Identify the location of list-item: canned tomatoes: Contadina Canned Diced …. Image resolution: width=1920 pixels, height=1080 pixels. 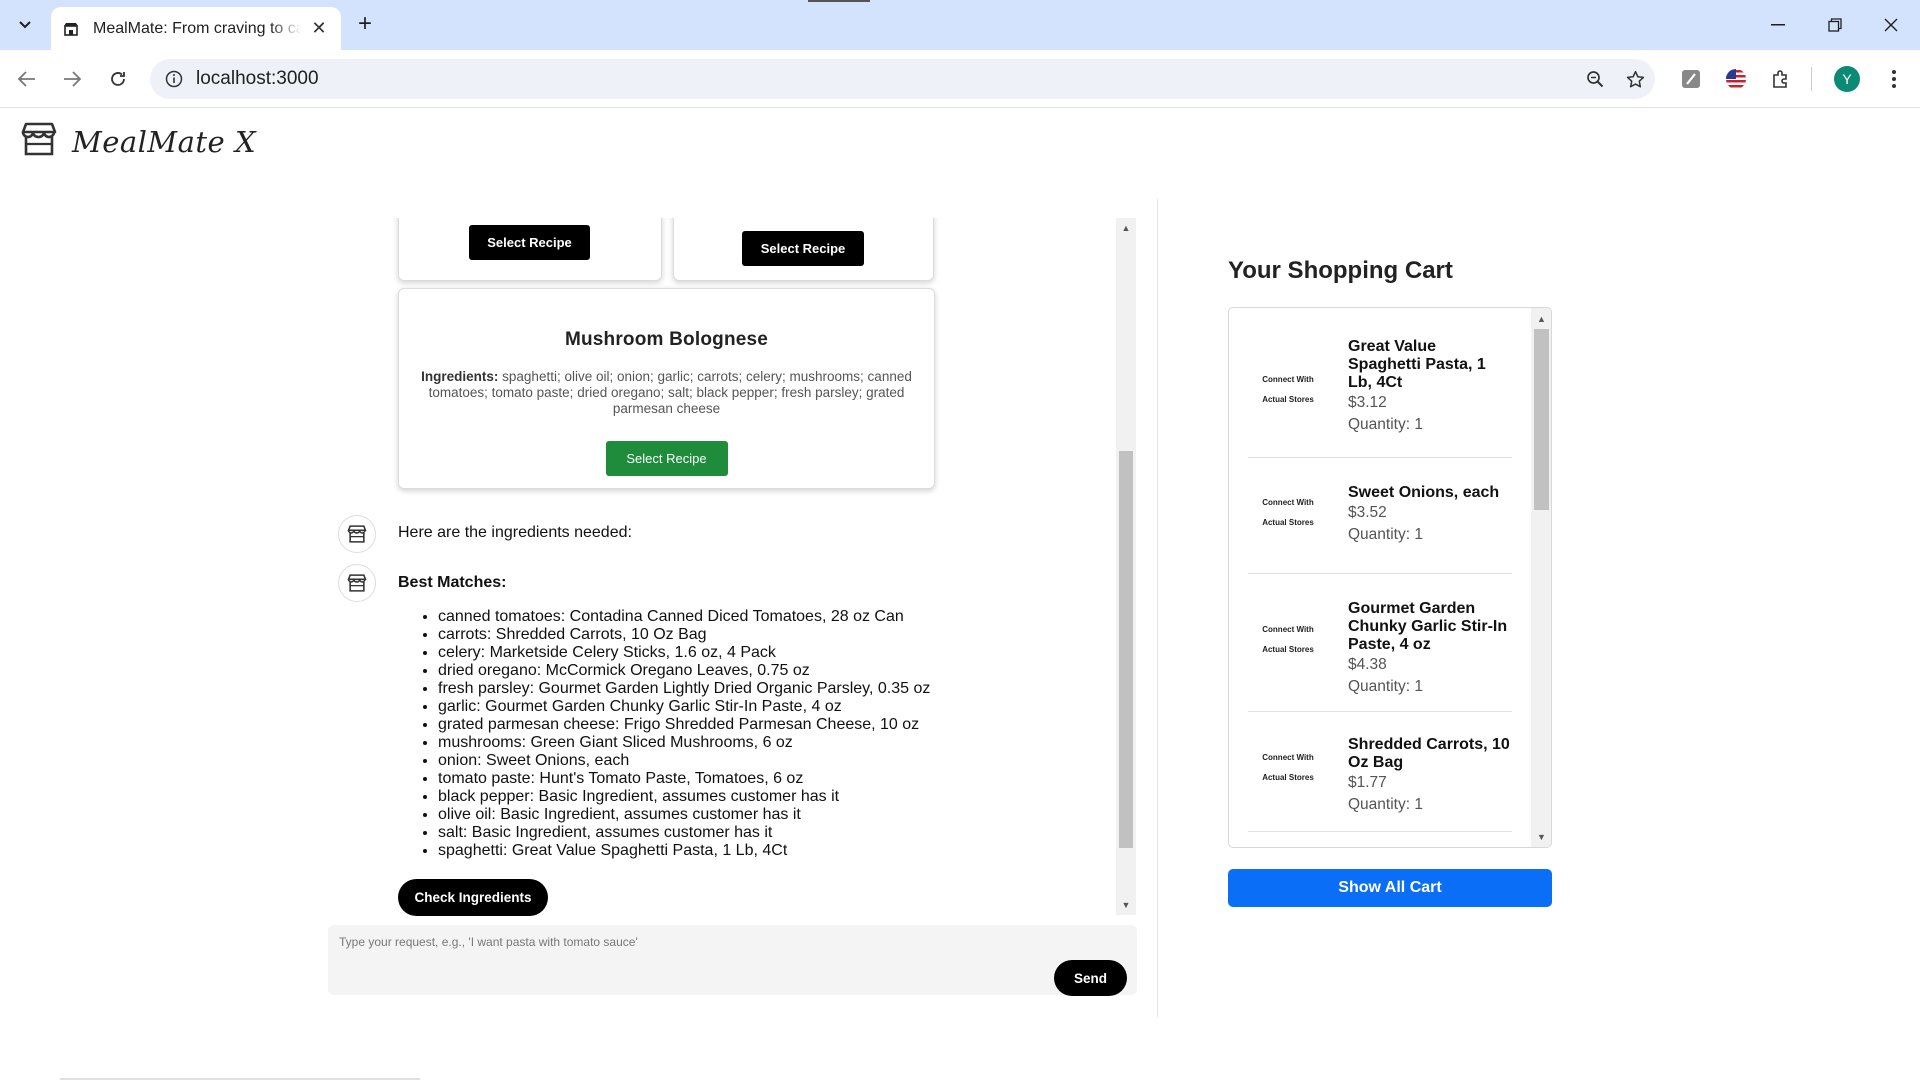
(684, 617).